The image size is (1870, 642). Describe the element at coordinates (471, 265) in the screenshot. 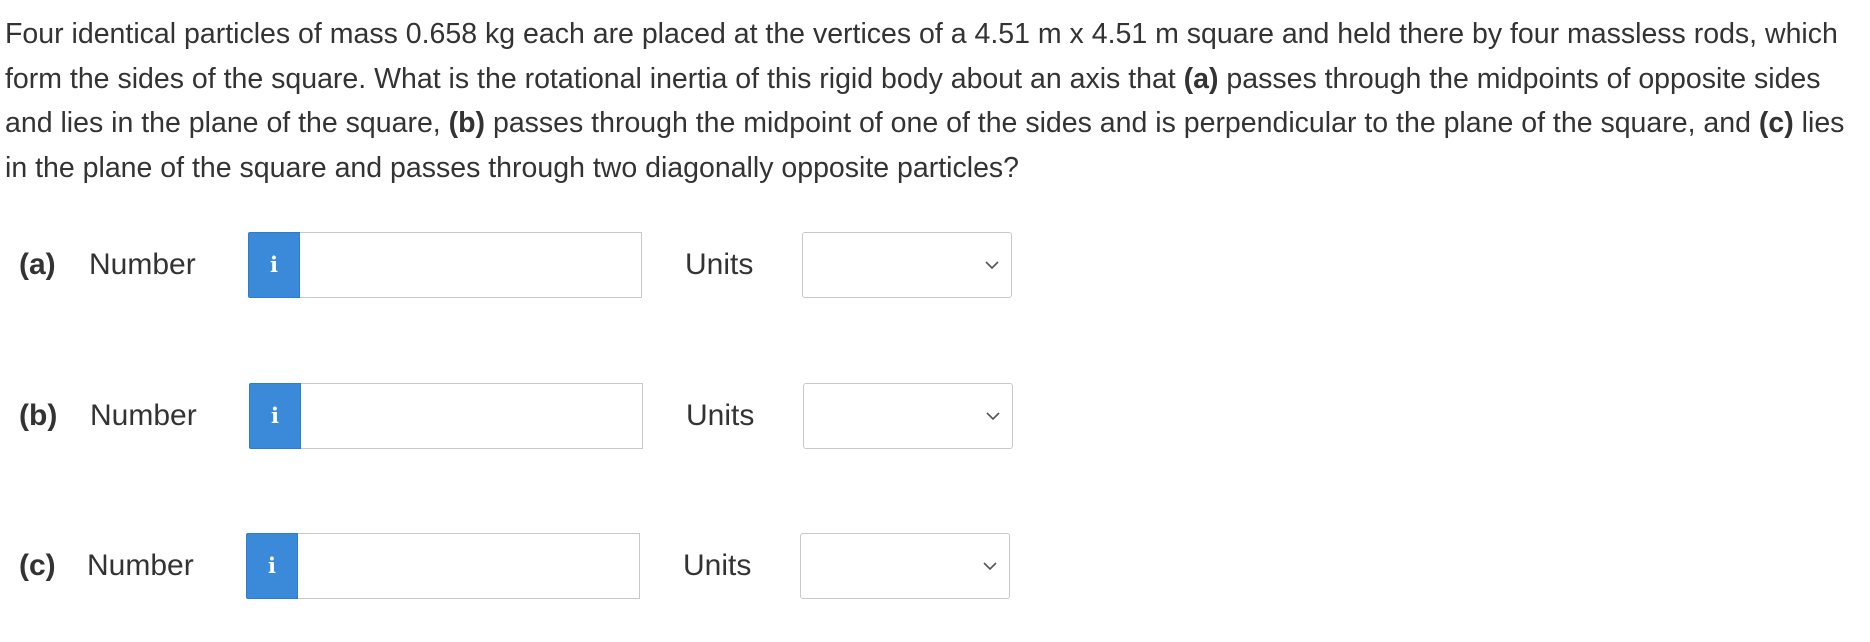

I see `number-input-a` at that location.